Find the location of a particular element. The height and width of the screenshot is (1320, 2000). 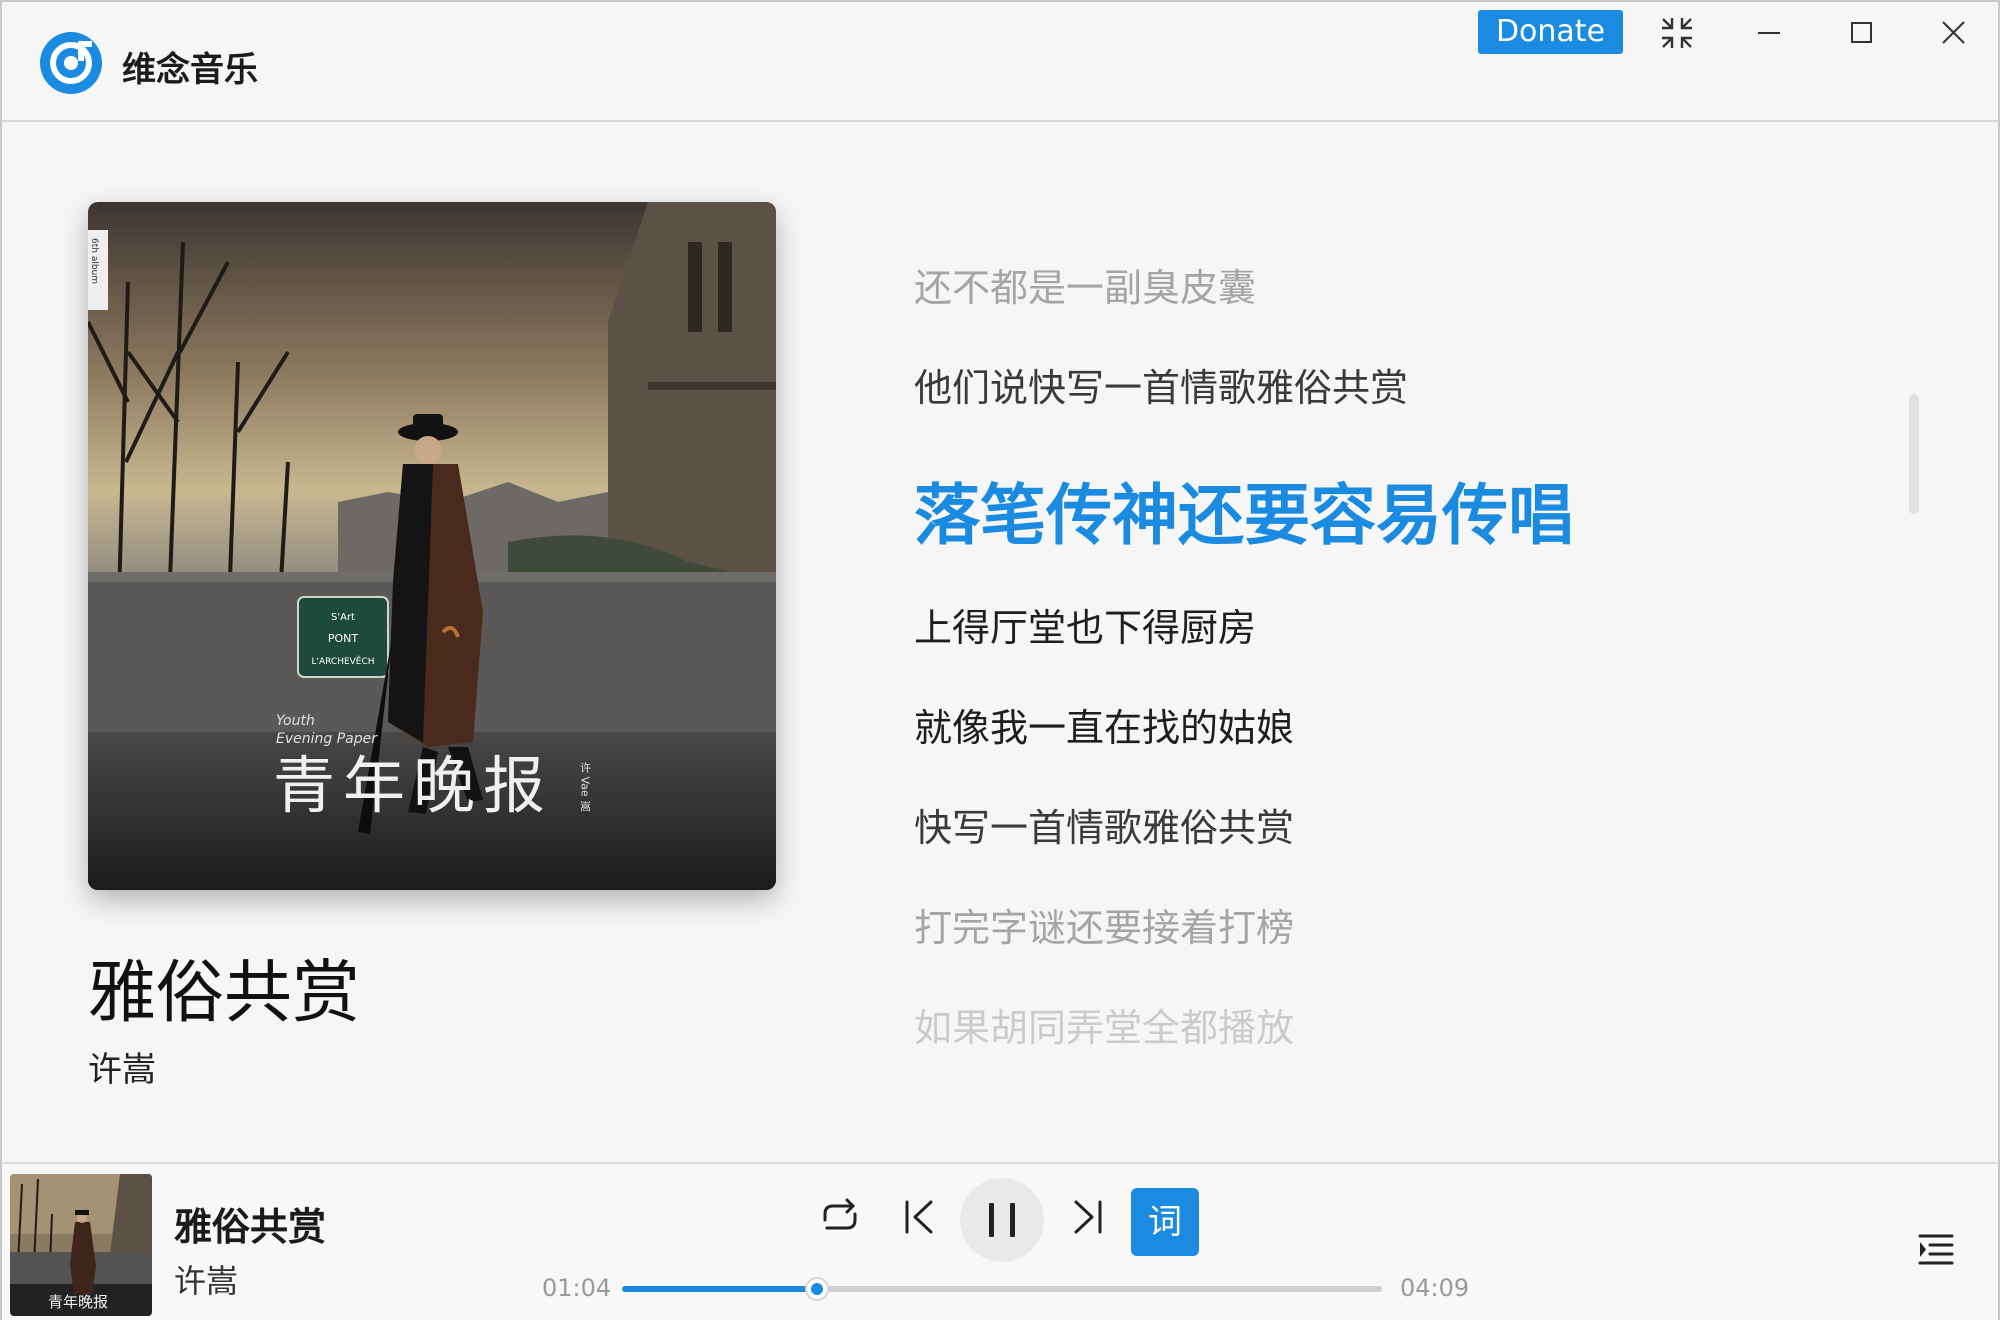

minimize-icon is located at coordinates (1769, 33).